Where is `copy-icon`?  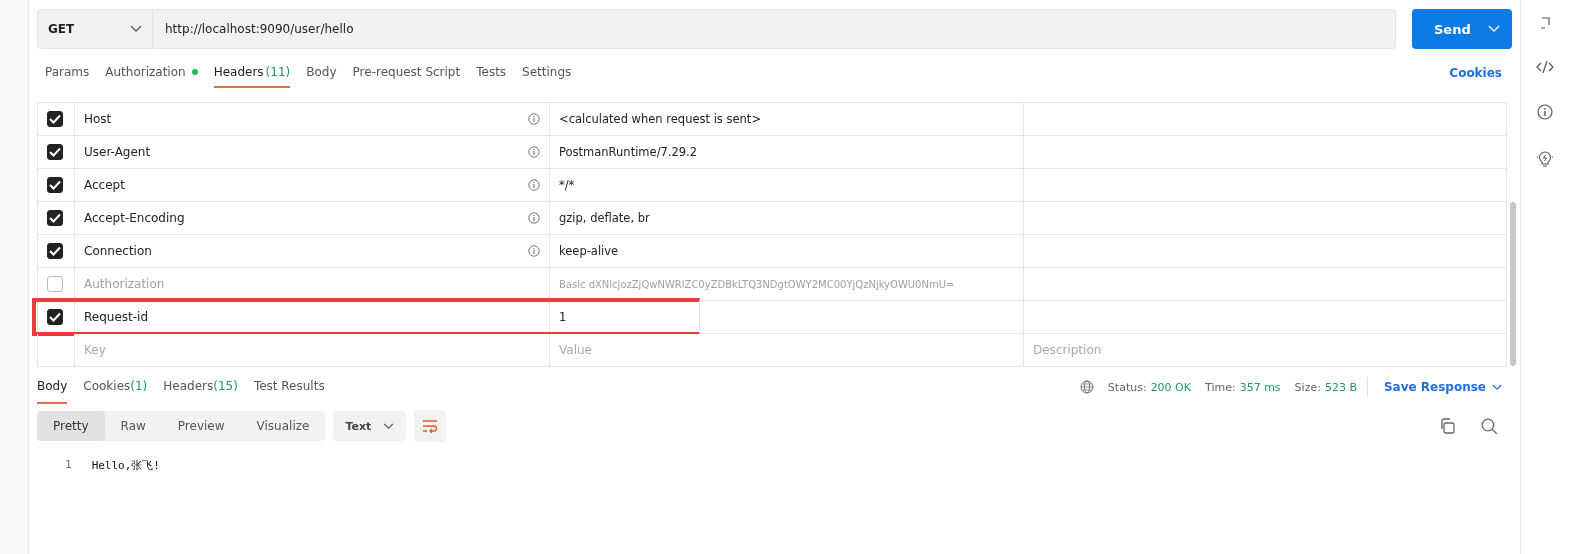
copy-icon is located at coordinates (1447, 426).